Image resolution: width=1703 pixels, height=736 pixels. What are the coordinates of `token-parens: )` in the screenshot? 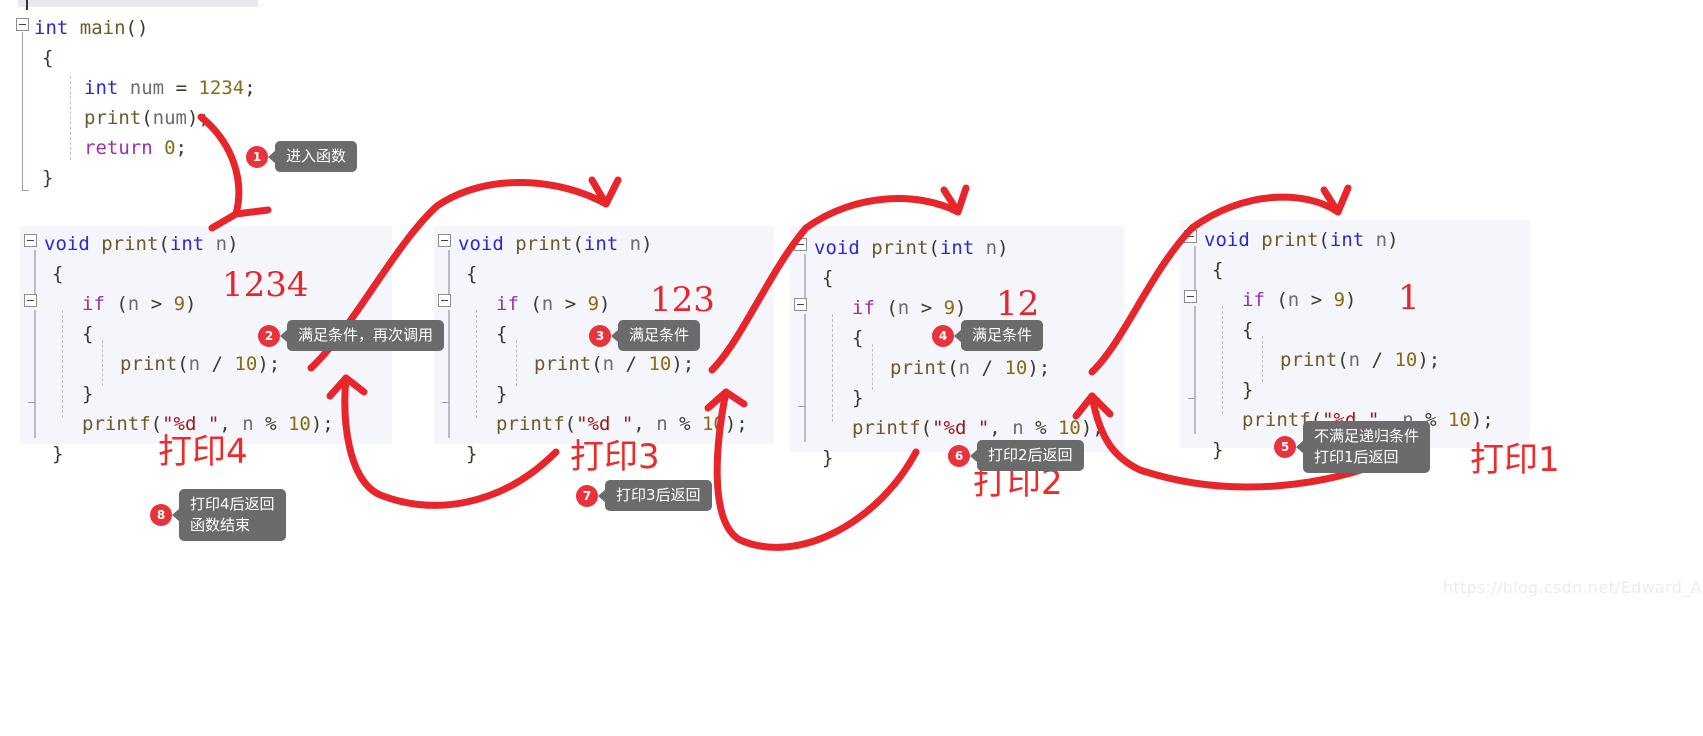 It's located at (1393, 240).